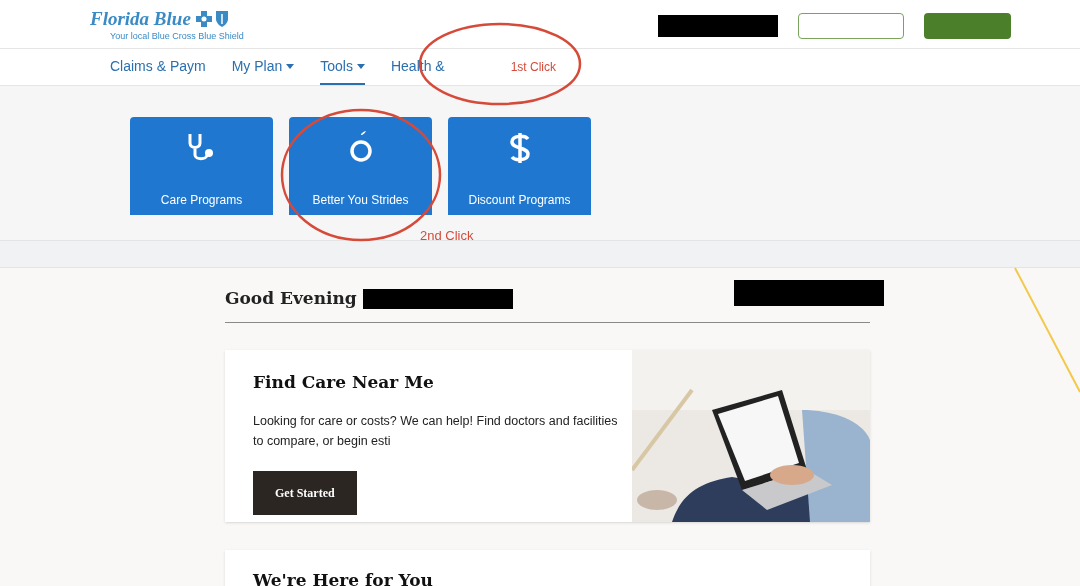  I want to click on card-title: Find Care Near Me, so click(344, 382).